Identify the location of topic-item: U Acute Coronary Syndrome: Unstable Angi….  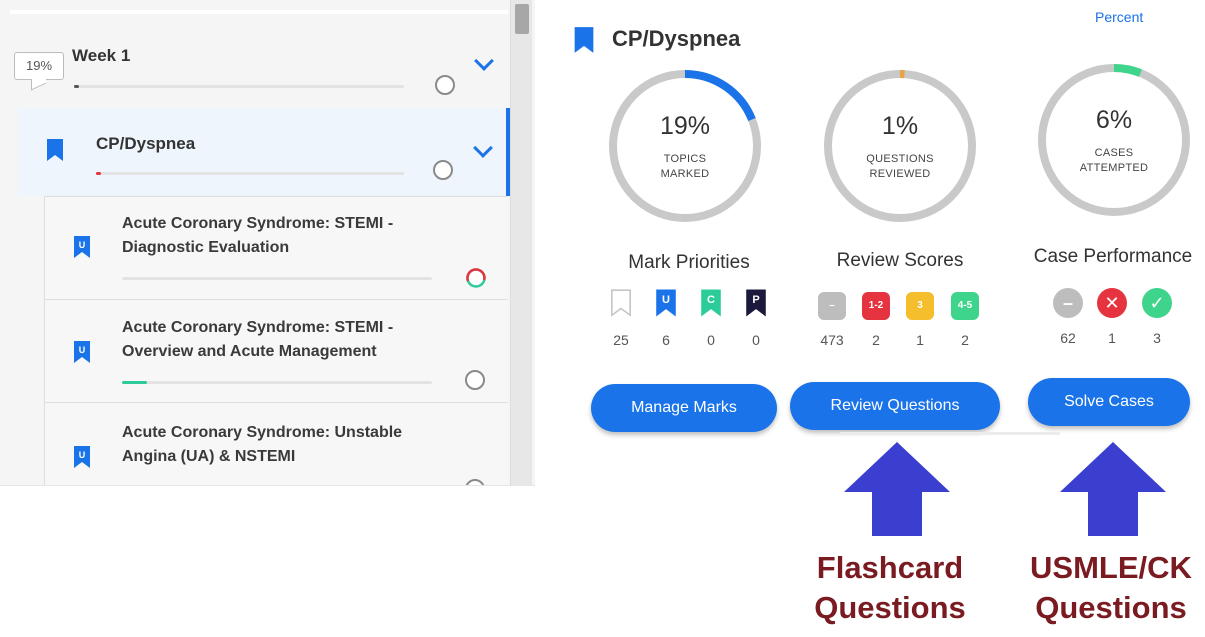
(276, 443).